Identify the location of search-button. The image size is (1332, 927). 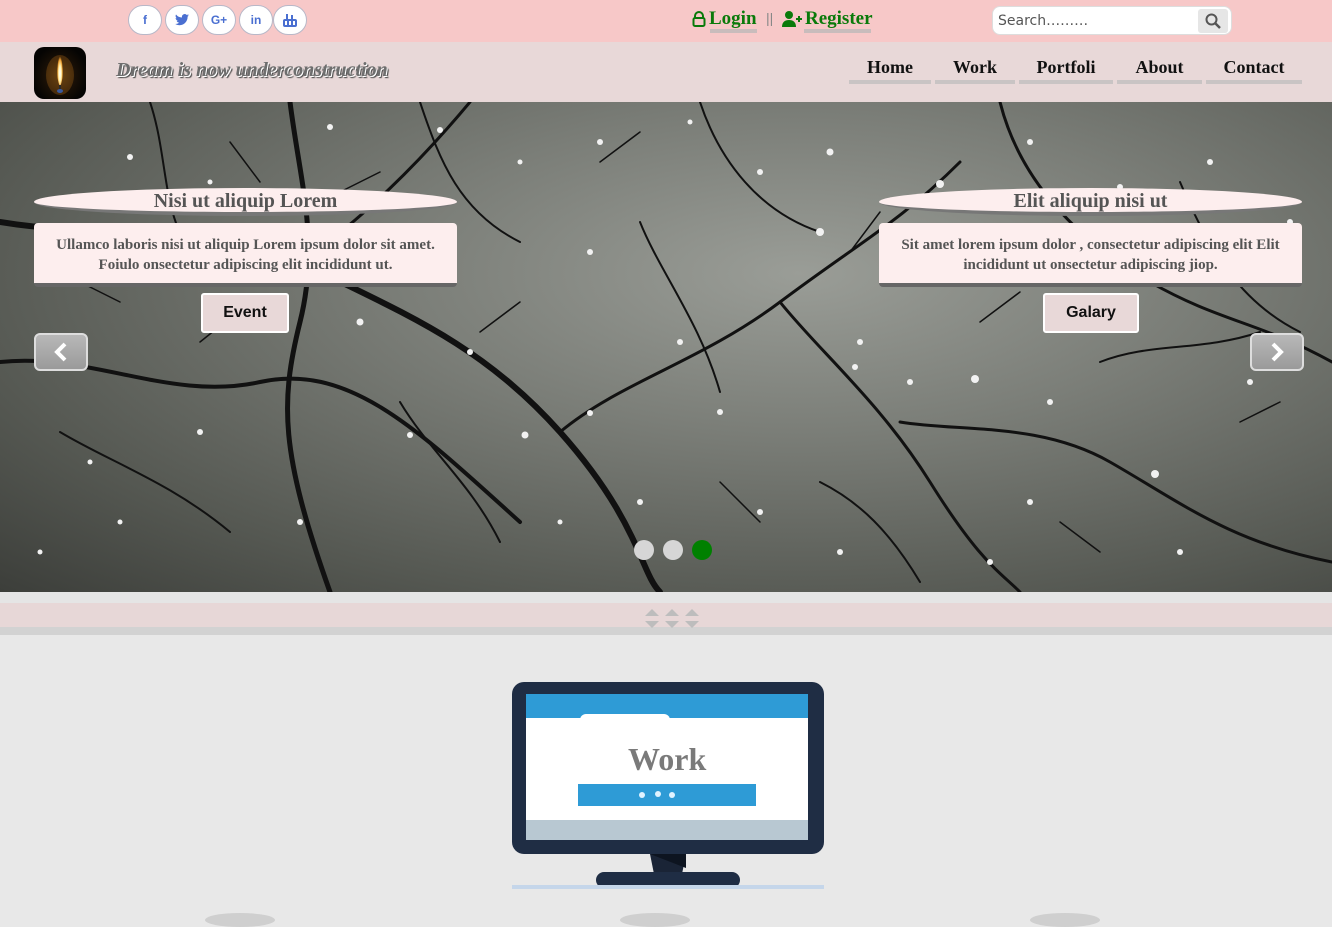
(1213, 21).